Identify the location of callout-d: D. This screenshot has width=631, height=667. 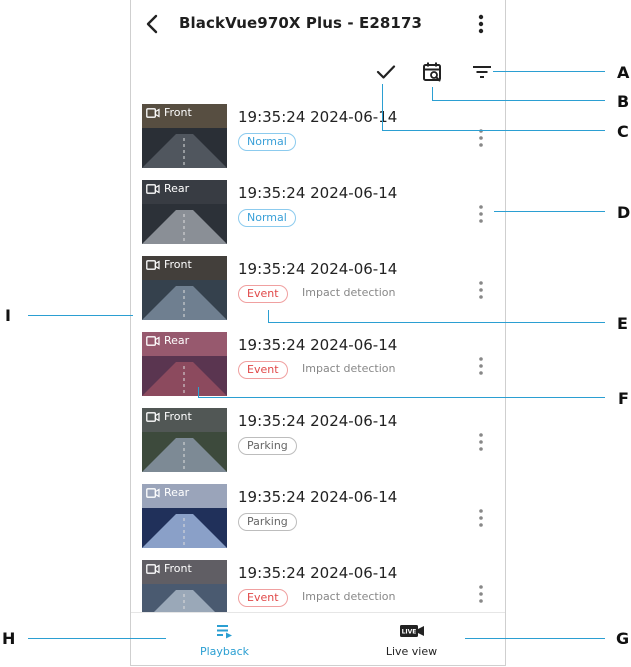
(624, 212).